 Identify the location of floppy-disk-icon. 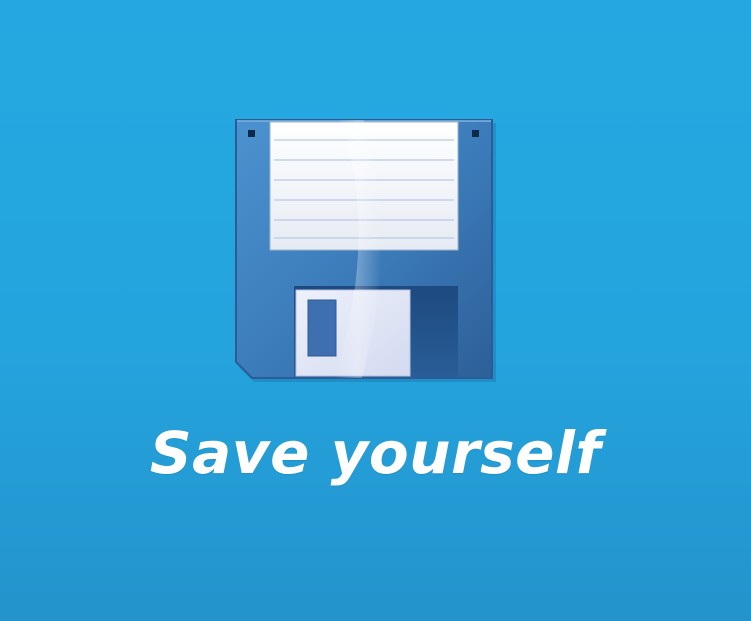
(365, 250).